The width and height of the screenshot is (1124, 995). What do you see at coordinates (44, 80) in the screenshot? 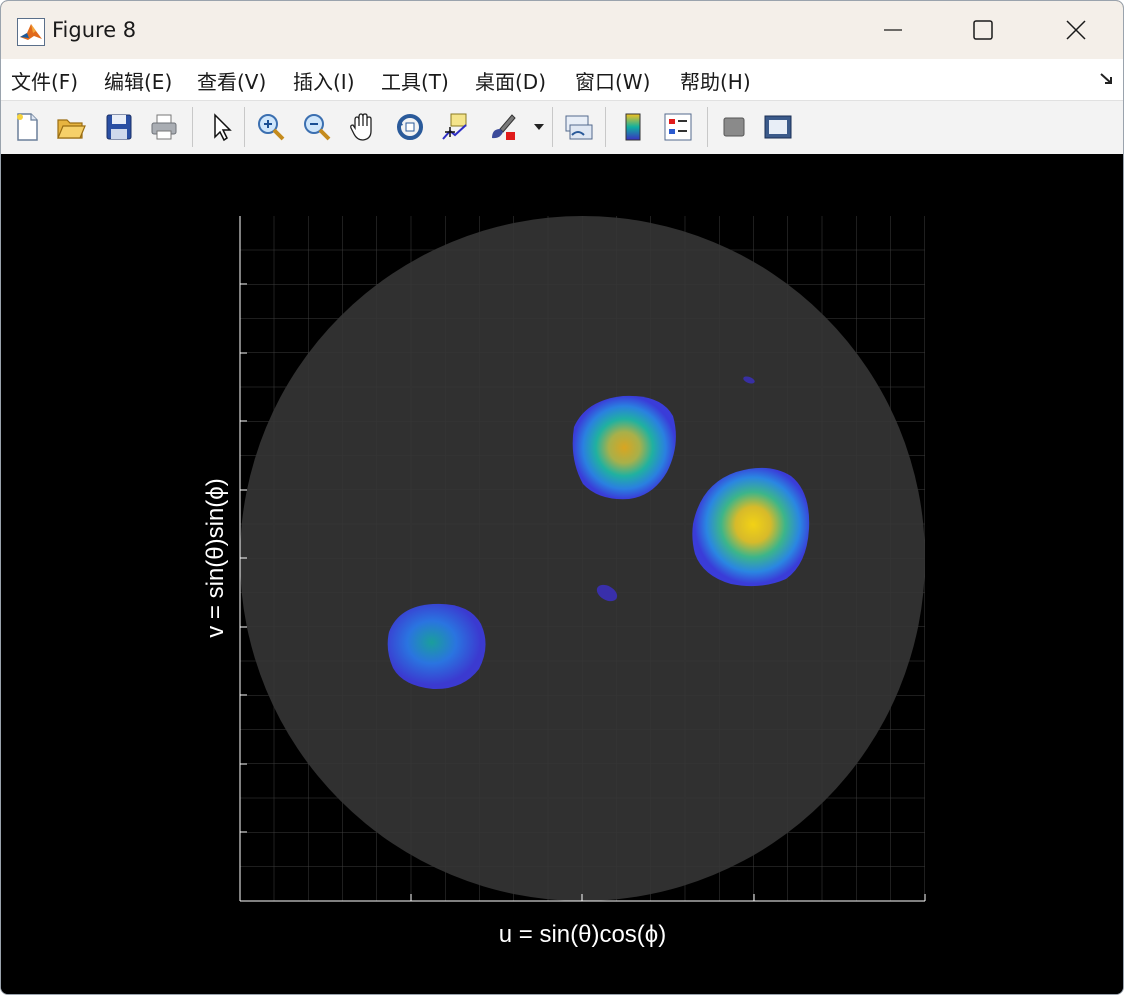
I see `menu-file: 文件(F)` at bounding box center [44, 80].